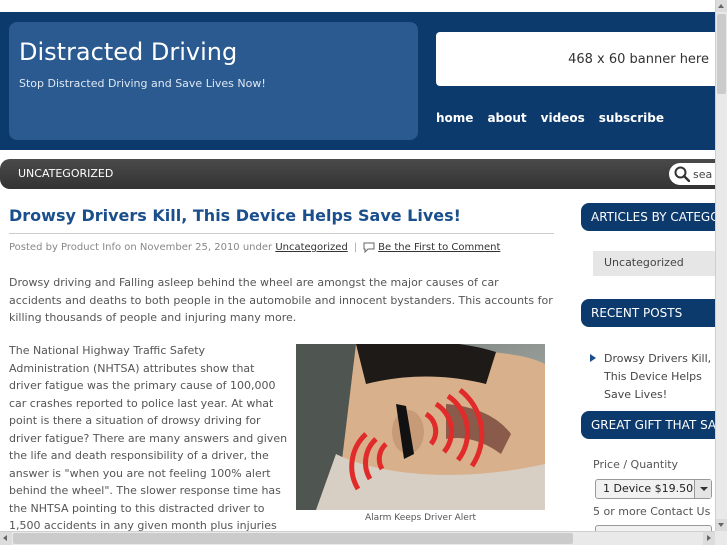  I want to click on post-image-driver-yawning, so click(420, 427).